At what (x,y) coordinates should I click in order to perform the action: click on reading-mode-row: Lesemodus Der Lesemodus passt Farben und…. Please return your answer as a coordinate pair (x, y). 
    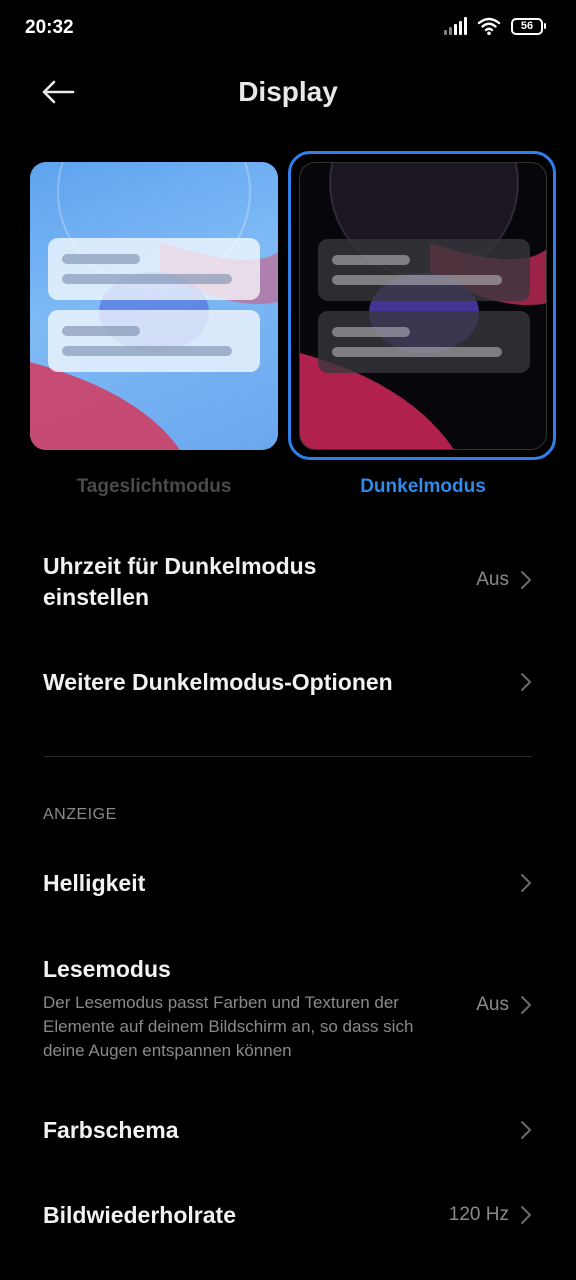
    Looking at the image, I should click on (288, 1009).